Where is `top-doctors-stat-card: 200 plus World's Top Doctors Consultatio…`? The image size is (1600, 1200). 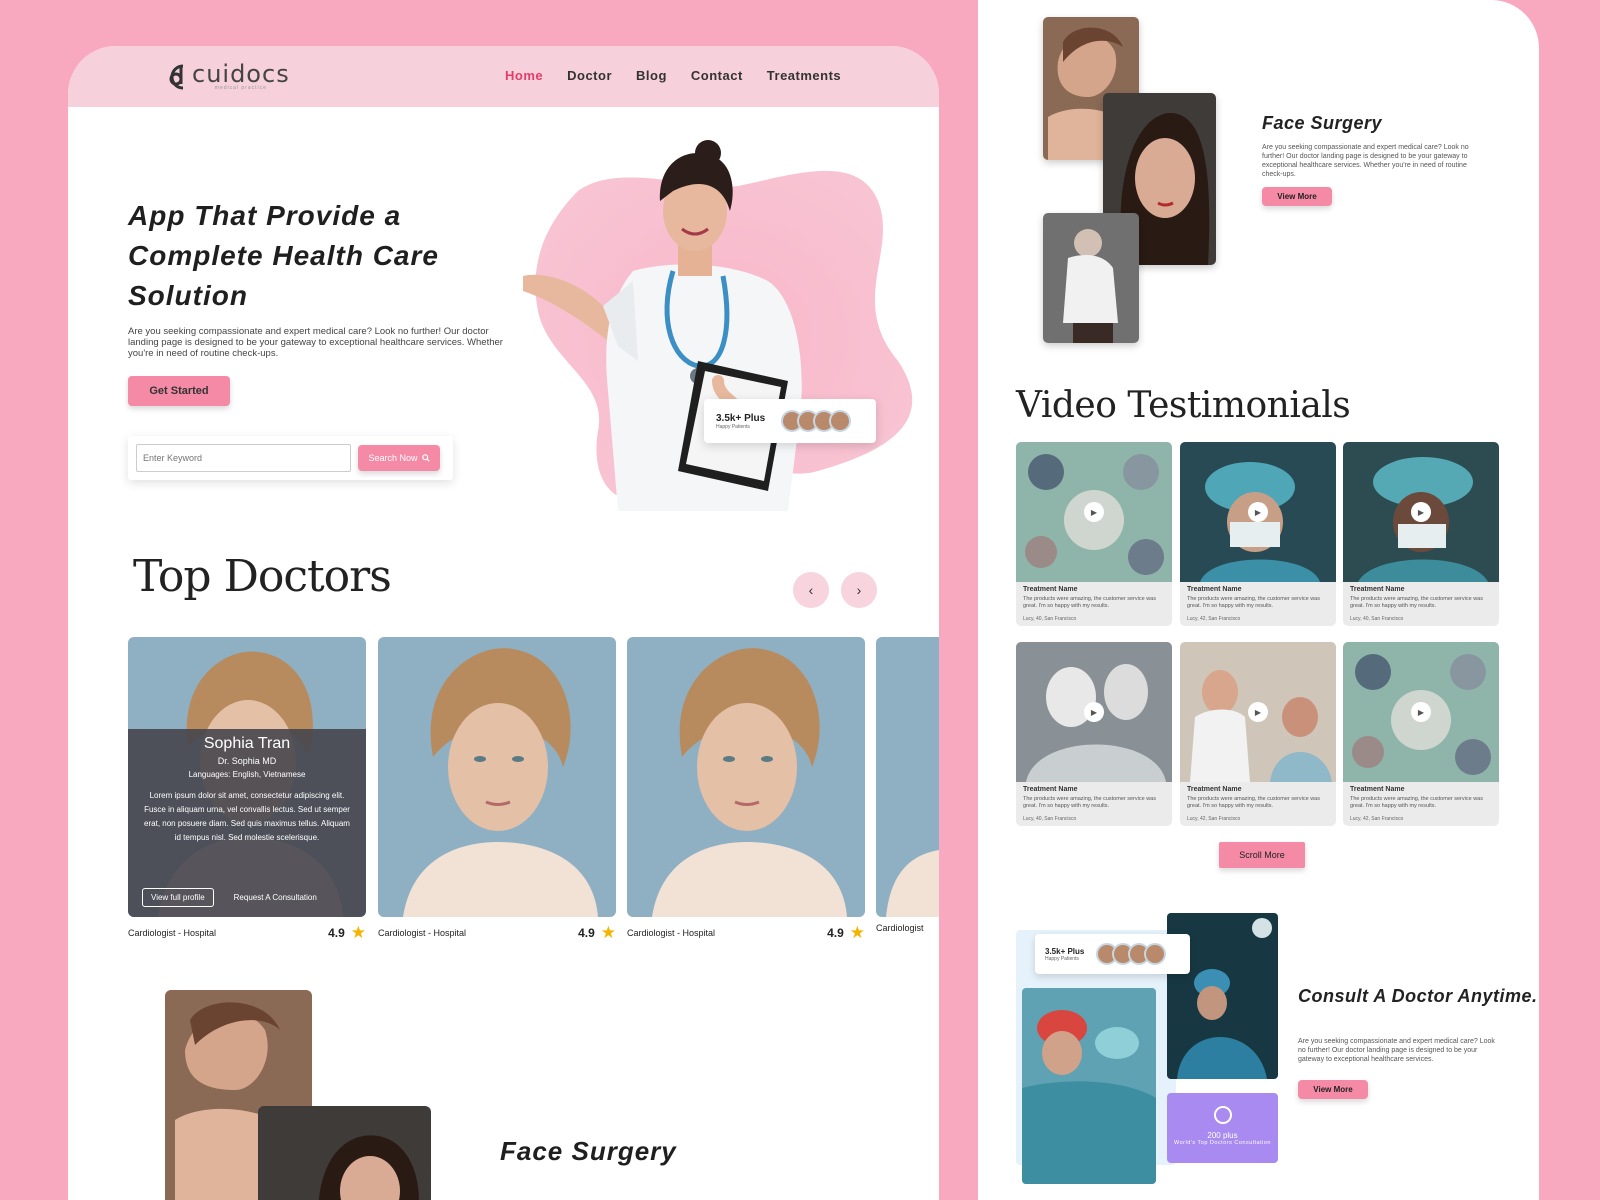
top-doctors-stat-card: 200 plus World's Top Doctors Consultatio… is located at coordinates (1222, 1128).